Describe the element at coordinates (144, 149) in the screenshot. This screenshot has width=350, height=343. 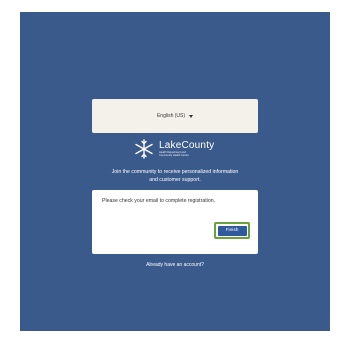
I see `snowflake-logo-icon` at that location.